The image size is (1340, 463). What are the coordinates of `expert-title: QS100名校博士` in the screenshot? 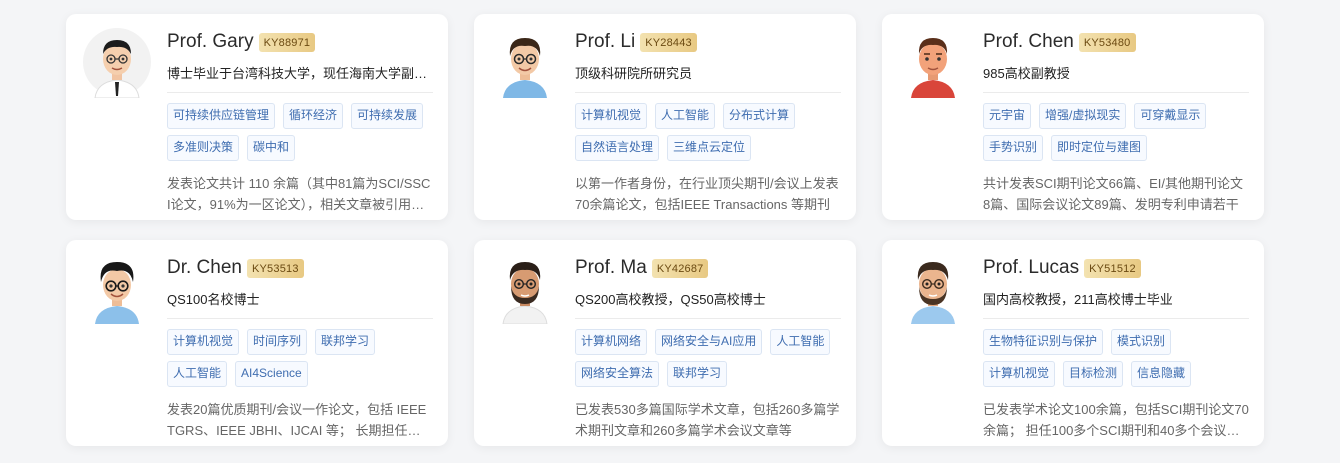 It's located at (300, 304).